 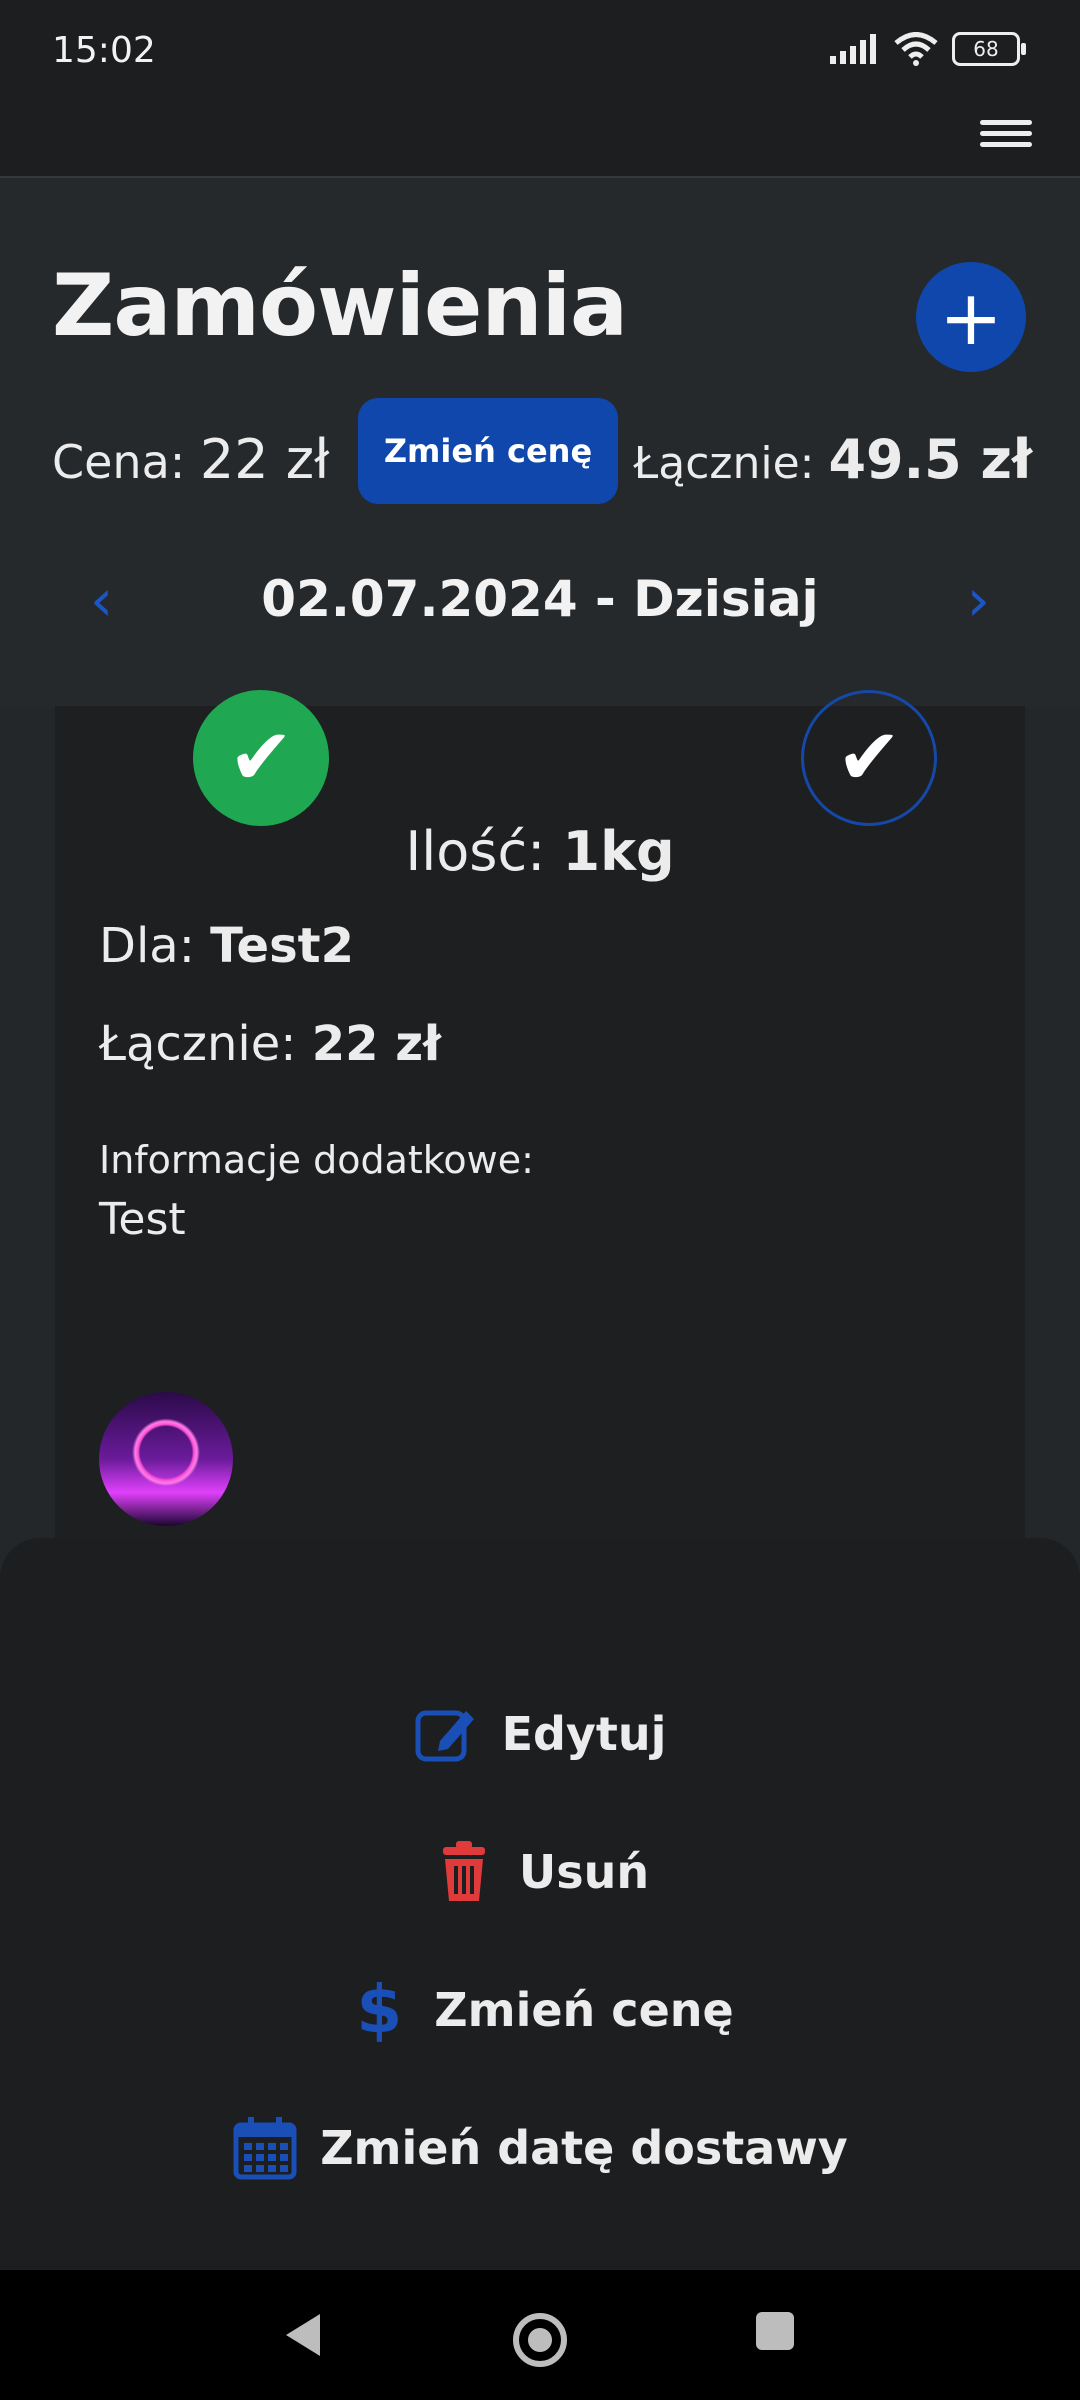 I want to click on system-navigation-bar, so click(x=540, y=2335).